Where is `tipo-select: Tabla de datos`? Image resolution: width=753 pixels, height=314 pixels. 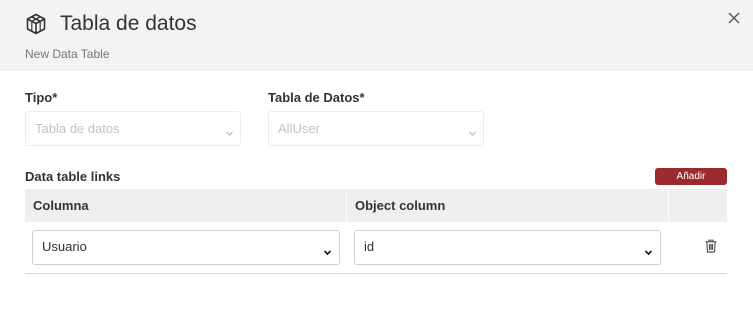 tipo-select: Tabla de datos is located at coordinates (133, 128).